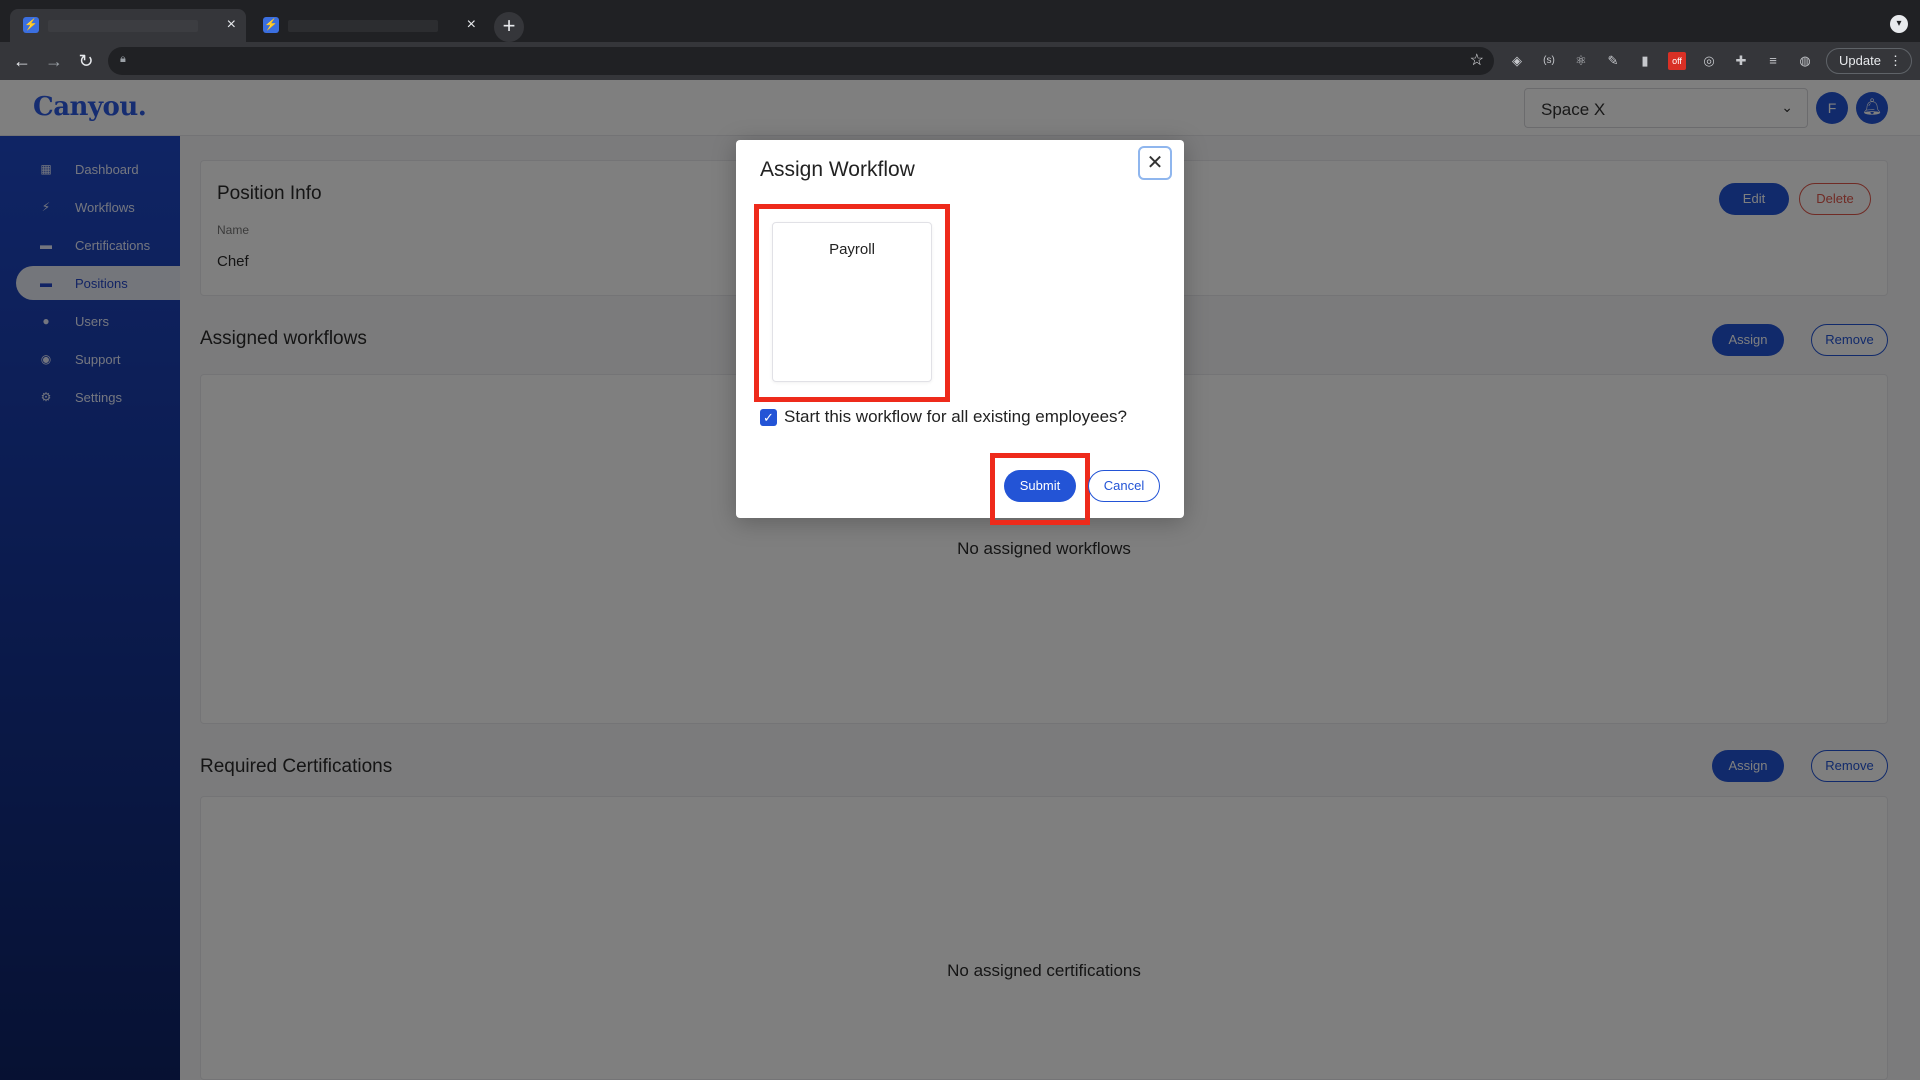 This screenshot has height=1080, width=1920. I want to click on bookmark-extension-icon: ▮, so click(1645, 61).